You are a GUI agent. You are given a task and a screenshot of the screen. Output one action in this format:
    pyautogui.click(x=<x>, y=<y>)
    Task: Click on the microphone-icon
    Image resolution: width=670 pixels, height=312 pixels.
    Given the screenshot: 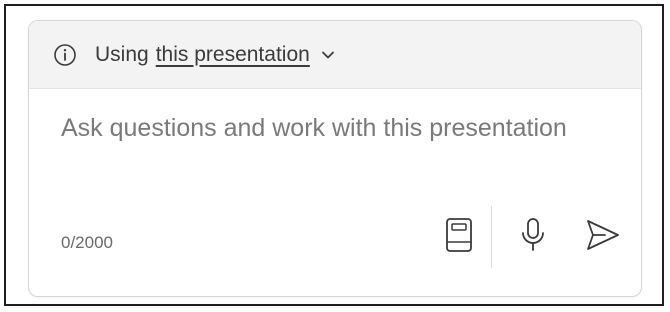 What is the action you would take?
    pyautogui.click(x=533, y=236)
    